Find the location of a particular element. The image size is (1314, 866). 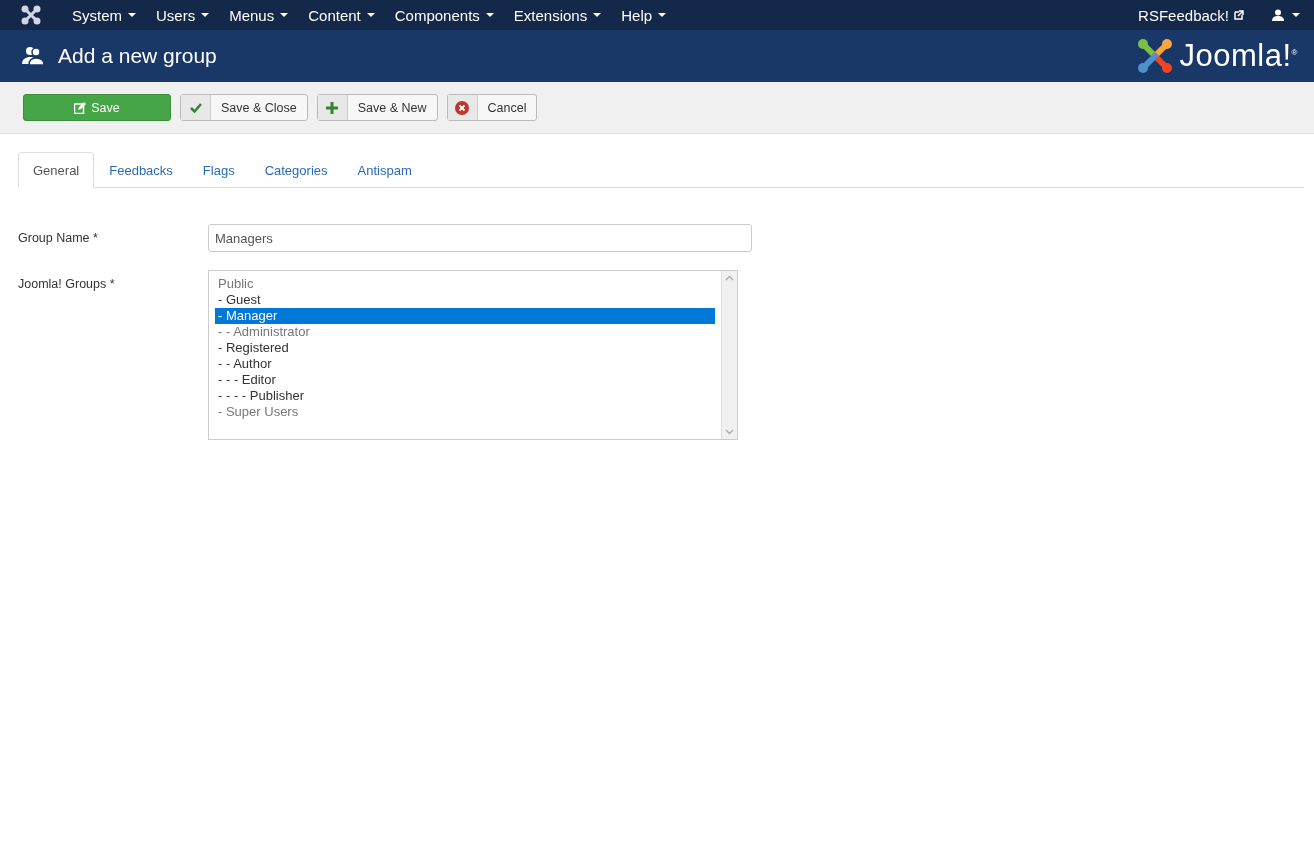

list-option: - - - - Publisher is located at coordinates (465, 396).